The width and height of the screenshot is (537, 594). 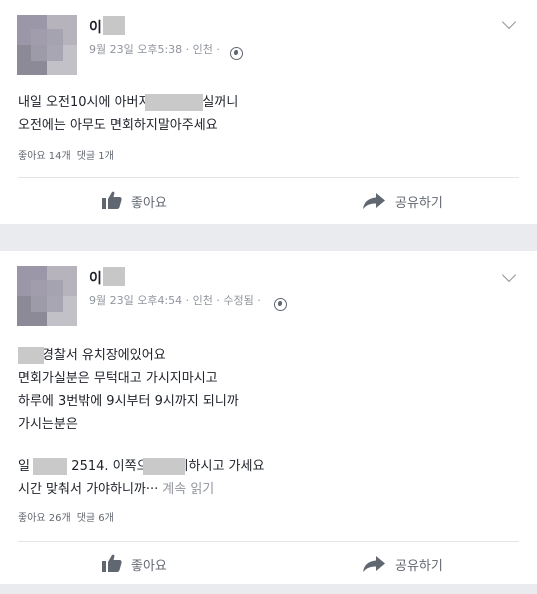 What do you see at coordinates (175, 300) in the screenshot?
I see `post-meta: 9월 23일 오후4:54 · 인천 · 수정됨 ·` at bounding box center [175, 300].